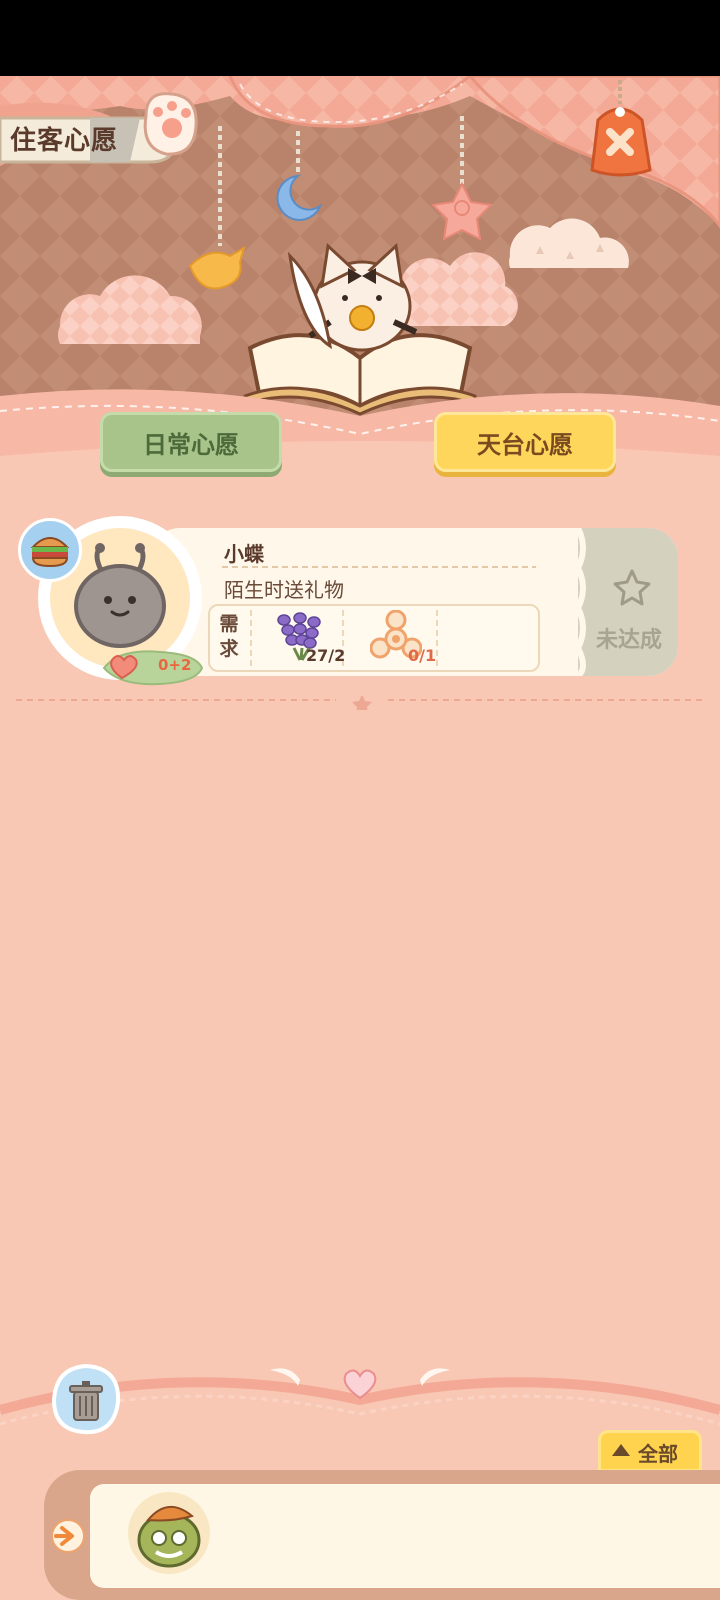 Image resolution: width=720 pixels, height=1600 pixels. I want to click on tab-rooftop-label: 天台心愿, so click(525, 444).